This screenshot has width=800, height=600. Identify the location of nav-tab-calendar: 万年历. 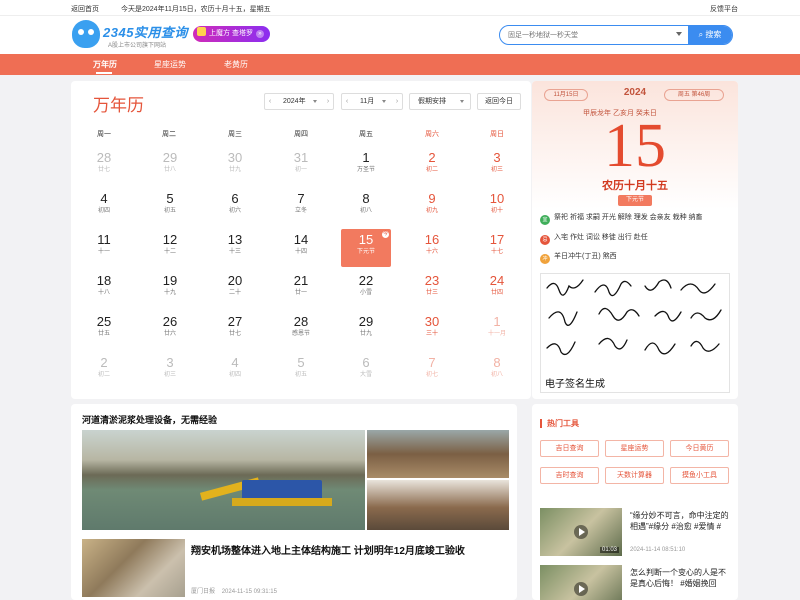
(105, 64).